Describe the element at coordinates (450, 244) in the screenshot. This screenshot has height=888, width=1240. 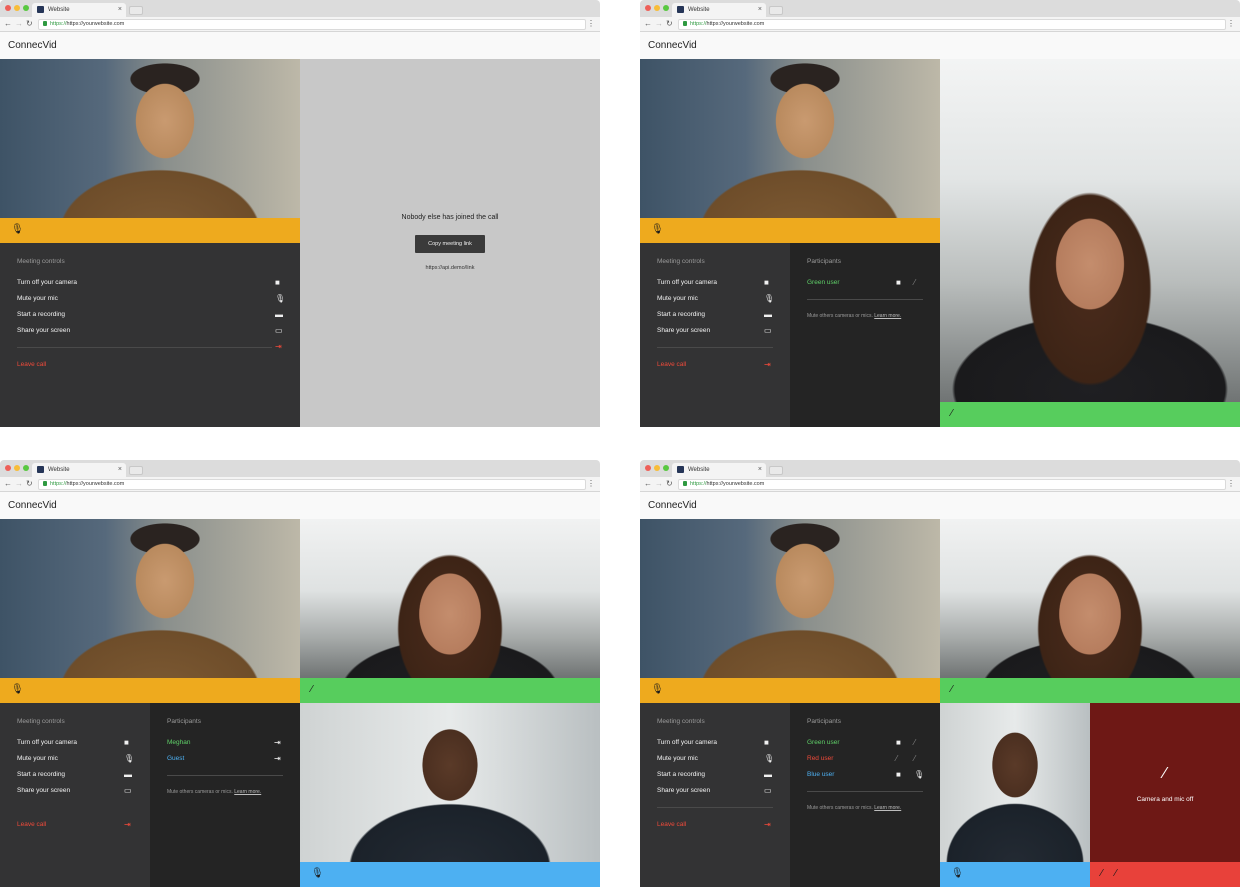
I see `copy-meeting-link-button: Copy meeting link` at that location.